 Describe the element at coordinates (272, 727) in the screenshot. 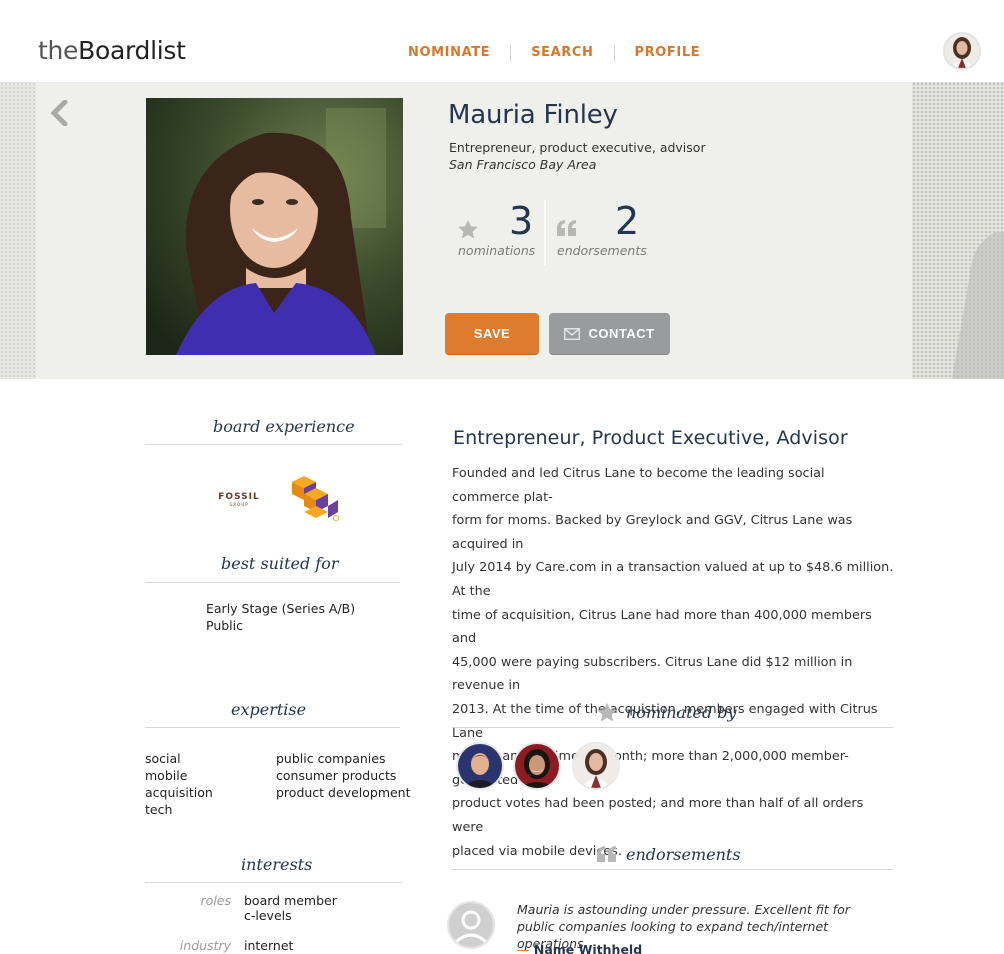

I see `expertise-rule` at that location.